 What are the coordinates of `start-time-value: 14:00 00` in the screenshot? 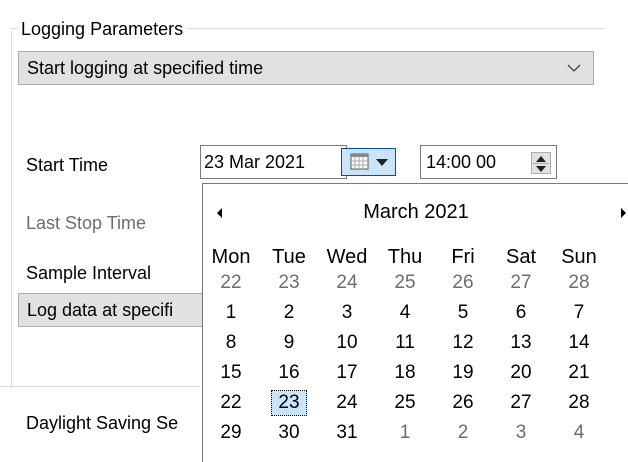 It's located at (461, 162).